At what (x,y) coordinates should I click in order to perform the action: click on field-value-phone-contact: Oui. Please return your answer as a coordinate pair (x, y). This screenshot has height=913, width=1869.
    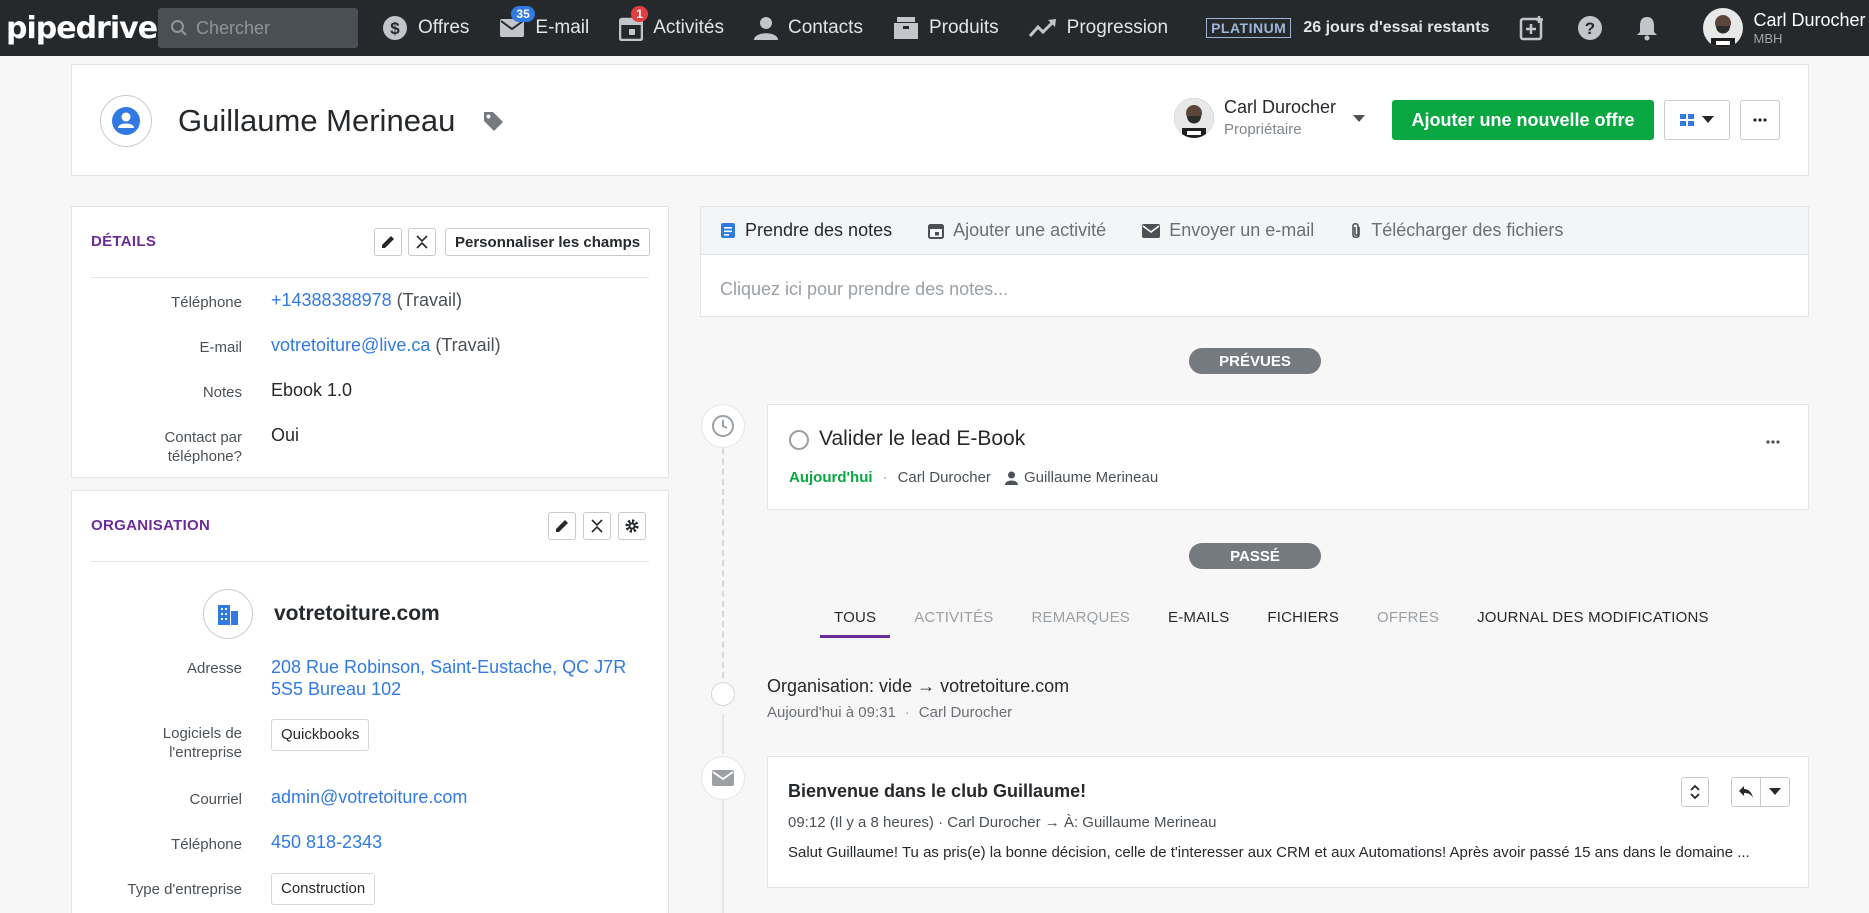
    Looking at the image, I should click on (285, 435).